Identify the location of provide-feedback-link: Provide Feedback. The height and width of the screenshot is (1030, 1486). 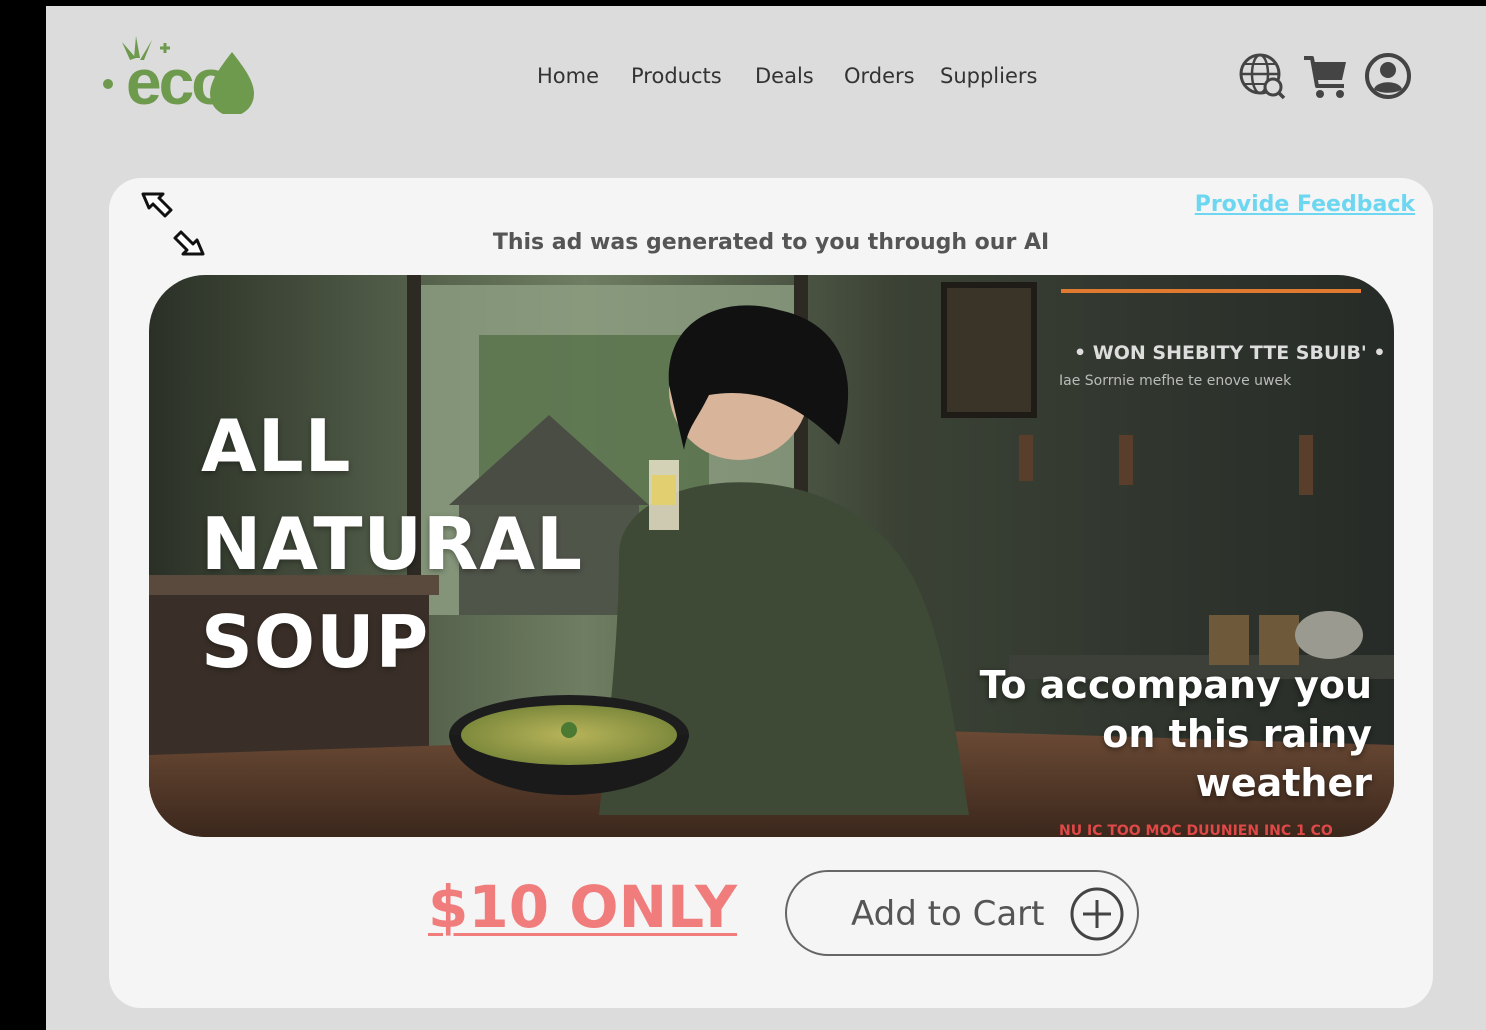
(1305, 204).